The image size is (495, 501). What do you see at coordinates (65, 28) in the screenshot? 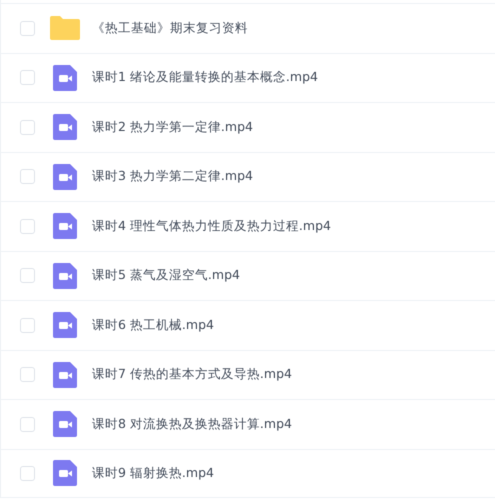
I see `folder-icon` at bounding box center [65, 28].